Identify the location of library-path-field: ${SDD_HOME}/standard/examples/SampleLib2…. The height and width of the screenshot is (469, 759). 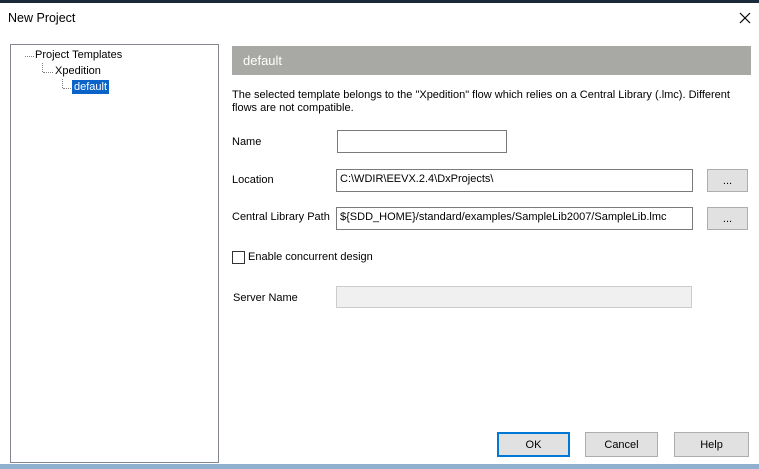
(514, 218).